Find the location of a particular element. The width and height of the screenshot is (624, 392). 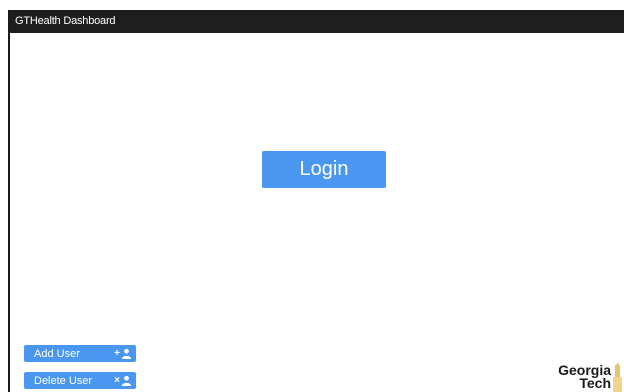

add-user-icon: + is located at coordinates (123, 353).